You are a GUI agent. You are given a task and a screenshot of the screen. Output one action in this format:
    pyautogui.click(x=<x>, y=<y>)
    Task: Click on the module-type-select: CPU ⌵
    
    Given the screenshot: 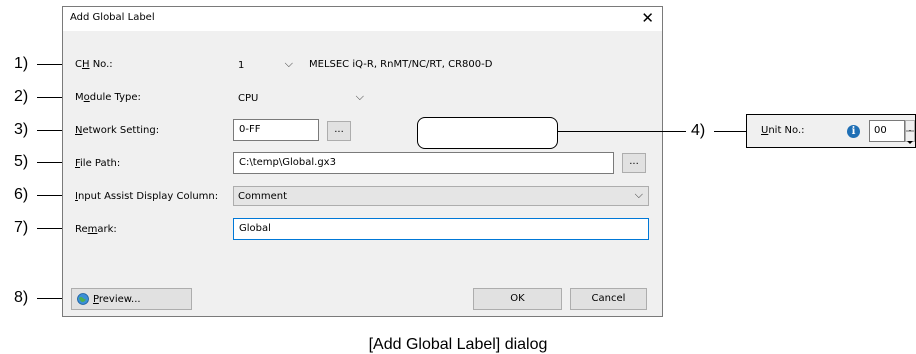 What is the action you would take?
    pyautogui.click(x=301, y=98)
    